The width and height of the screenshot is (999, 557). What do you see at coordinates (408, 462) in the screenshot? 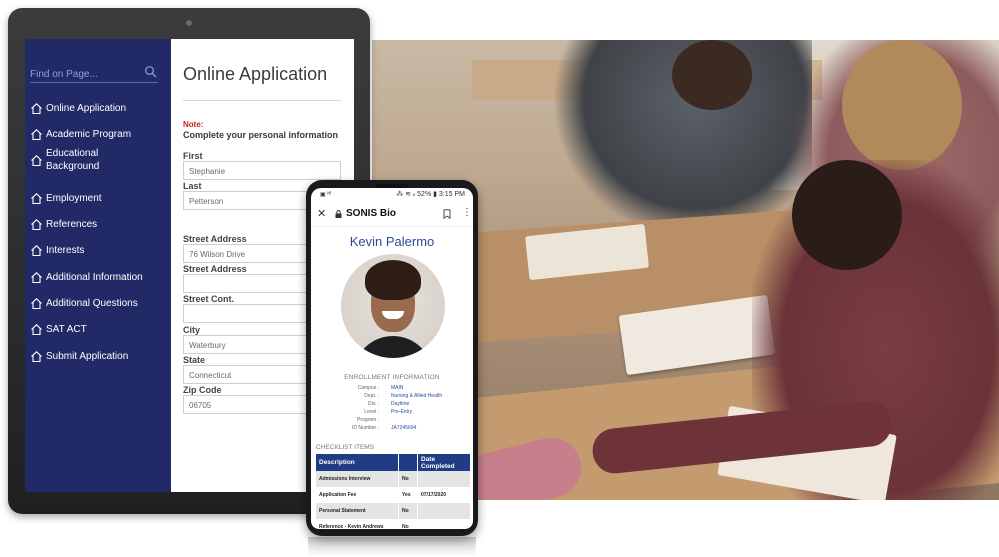
I see `column-header` at bounding box center [408, 462].